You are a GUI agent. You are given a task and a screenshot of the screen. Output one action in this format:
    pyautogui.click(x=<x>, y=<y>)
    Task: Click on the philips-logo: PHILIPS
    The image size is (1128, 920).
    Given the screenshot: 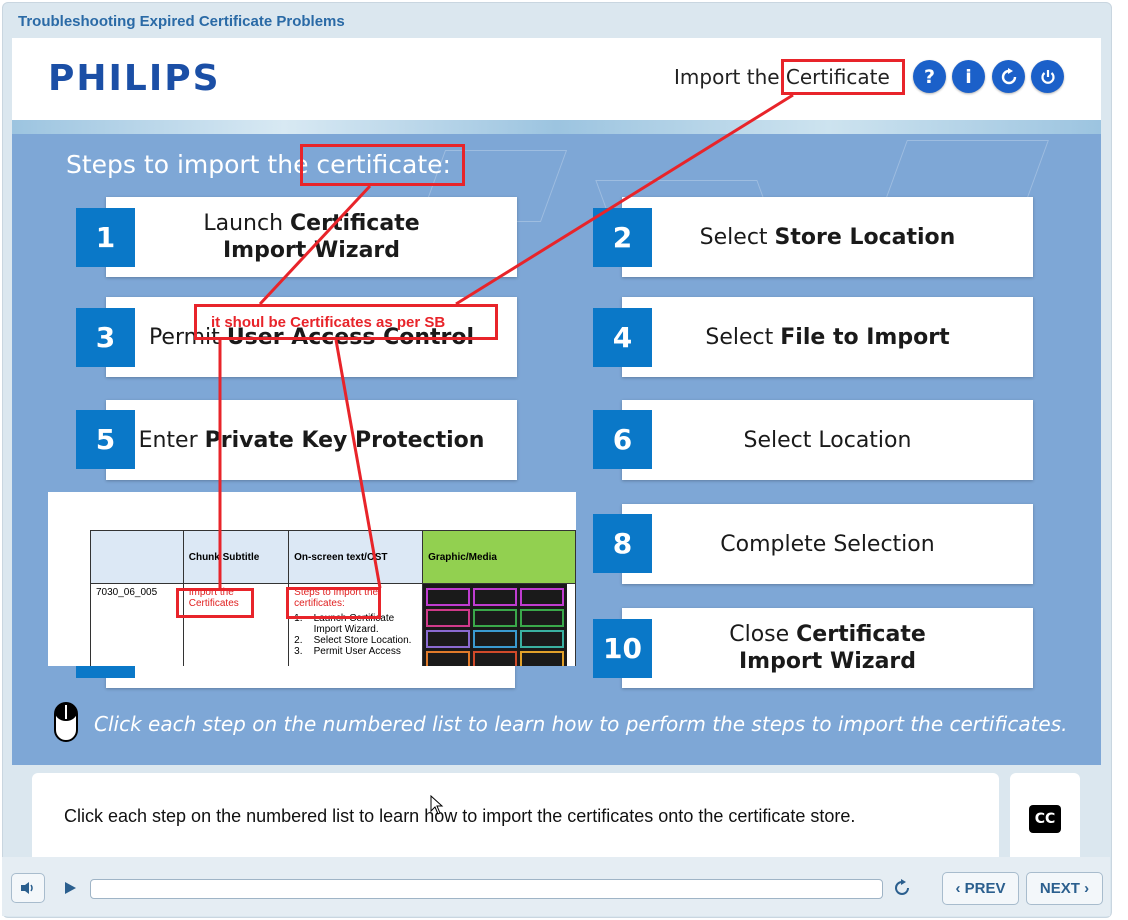 What is the action you would take?
    pyautogui.click(x=134, y=78)
    